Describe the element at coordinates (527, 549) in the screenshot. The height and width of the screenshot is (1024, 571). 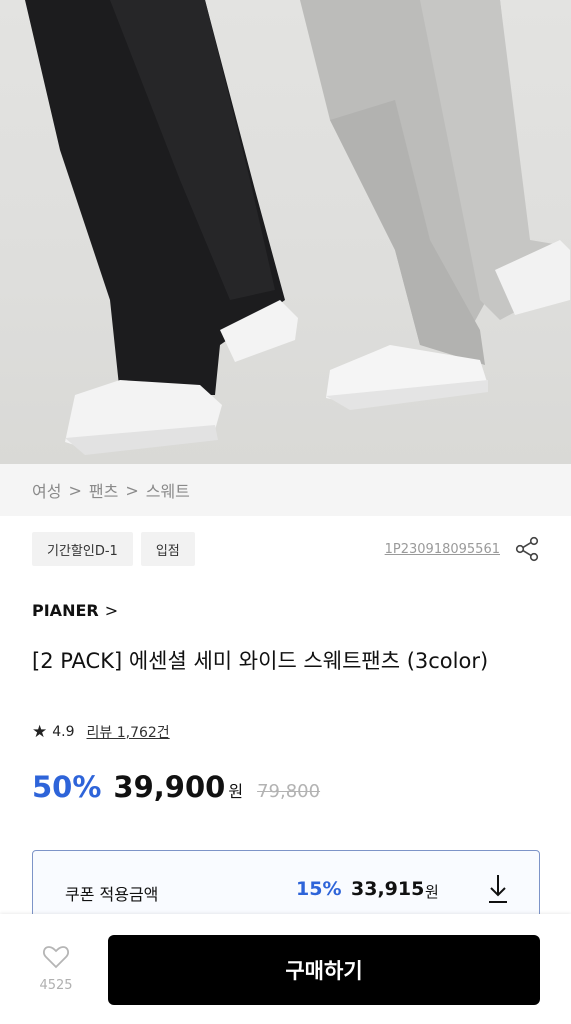
I see `share-icon` at that location.